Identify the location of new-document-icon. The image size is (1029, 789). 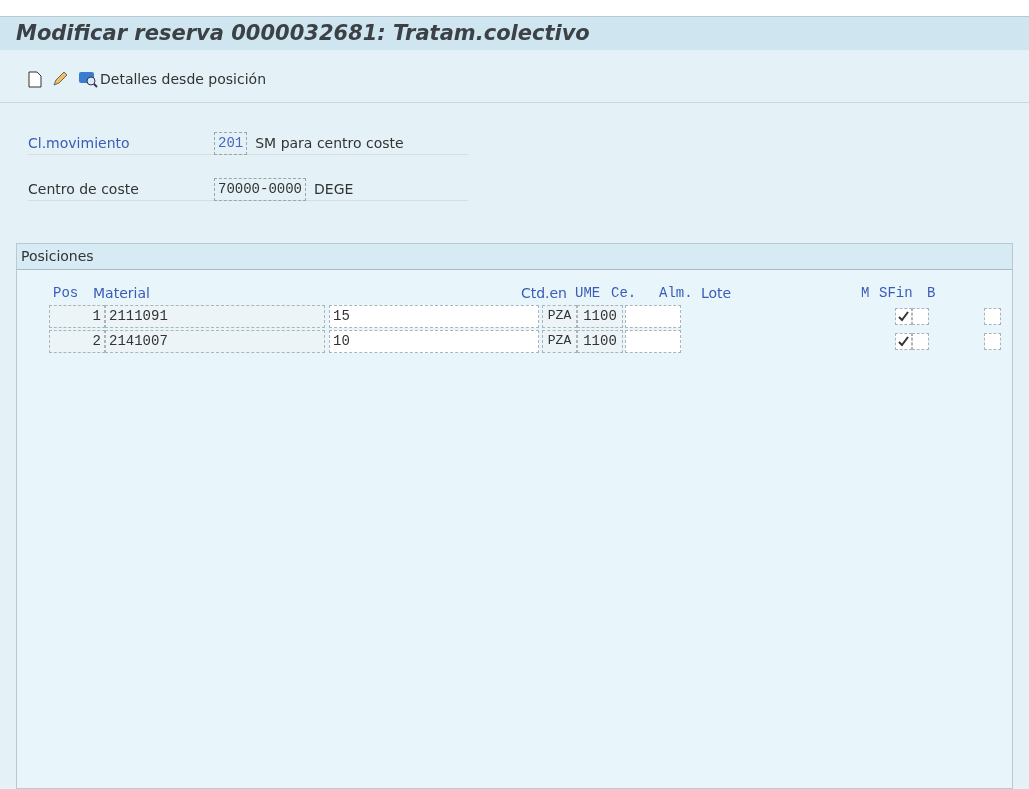
(35, 79).